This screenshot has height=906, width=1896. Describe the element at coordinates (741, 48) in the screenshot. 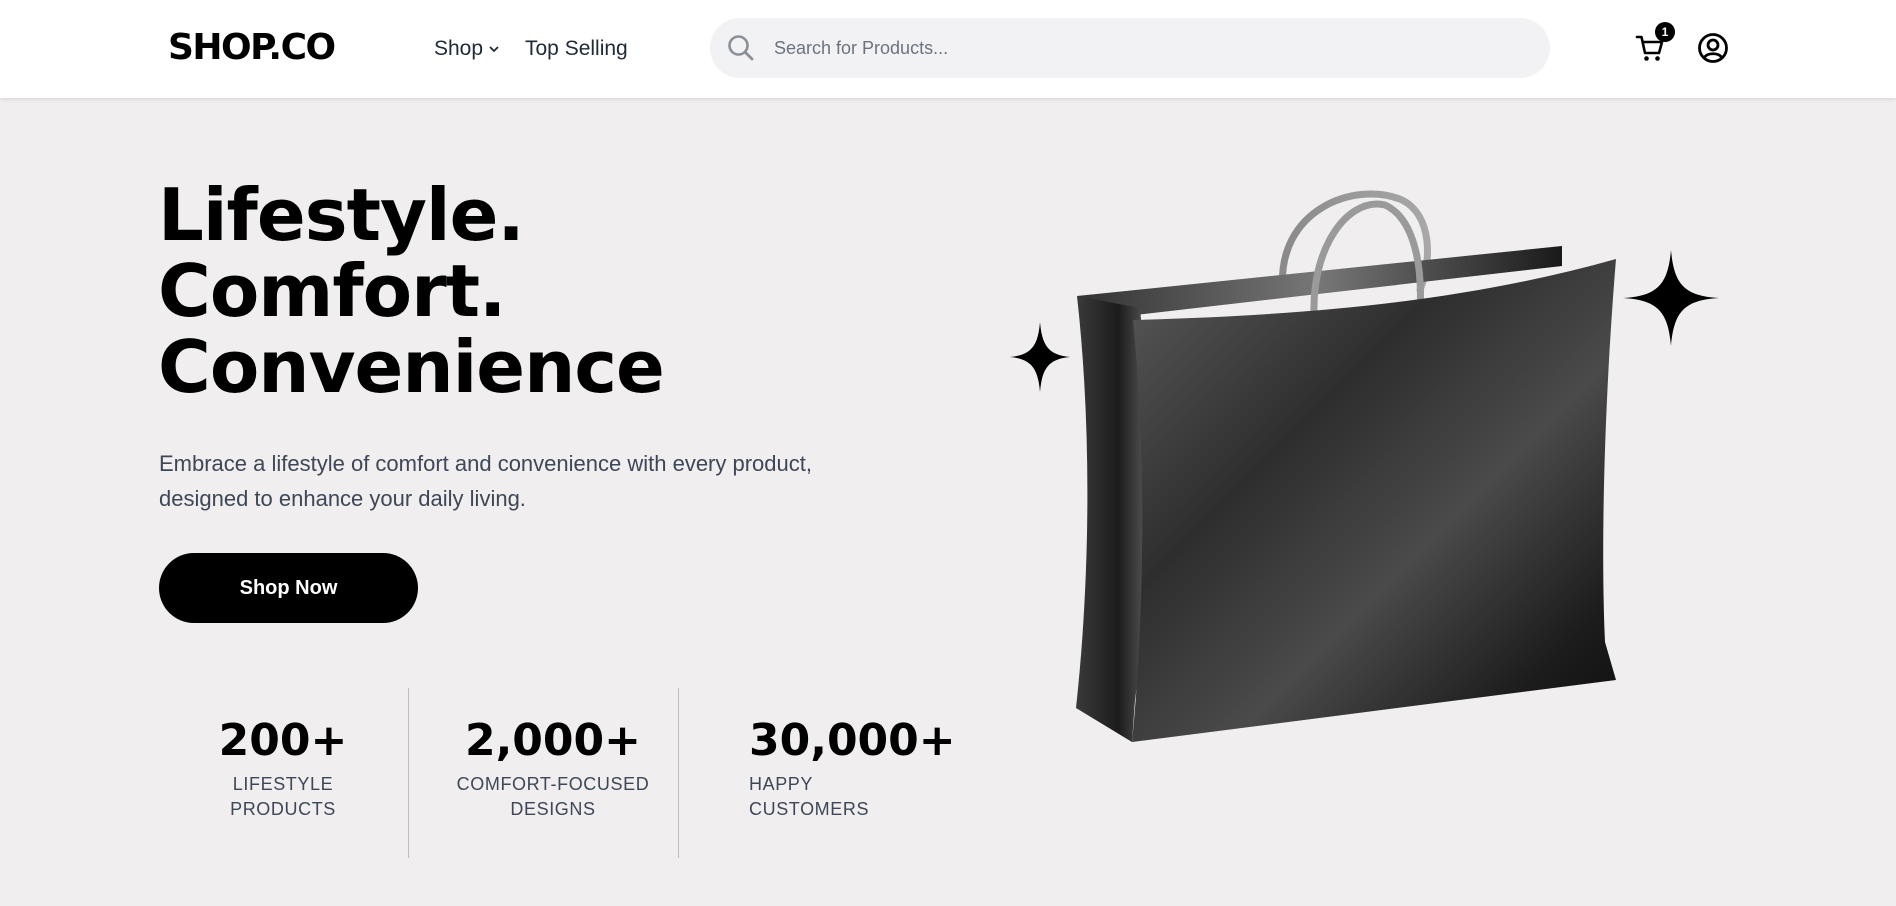

I see `search-icon` at that location.